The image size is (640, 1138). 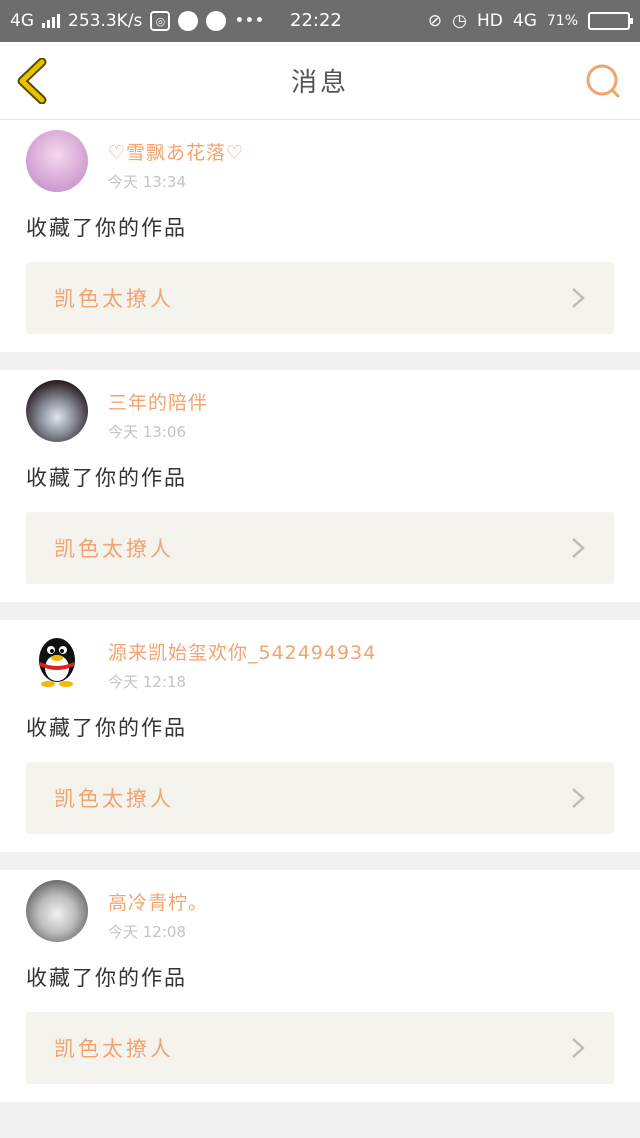 I want to click on user-name: 源来凯始玺欢你_542494934, so click(x=242, y=651).